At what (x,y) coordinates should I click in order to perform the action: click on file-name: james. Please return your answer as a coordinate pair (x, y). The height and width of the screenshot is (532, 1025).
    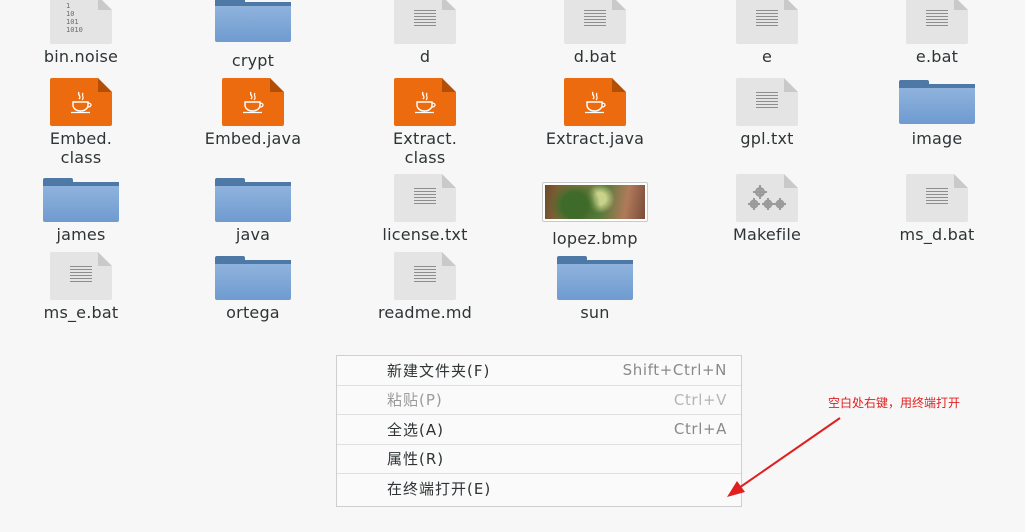
    Looking at the image, I should click on (81, 234).